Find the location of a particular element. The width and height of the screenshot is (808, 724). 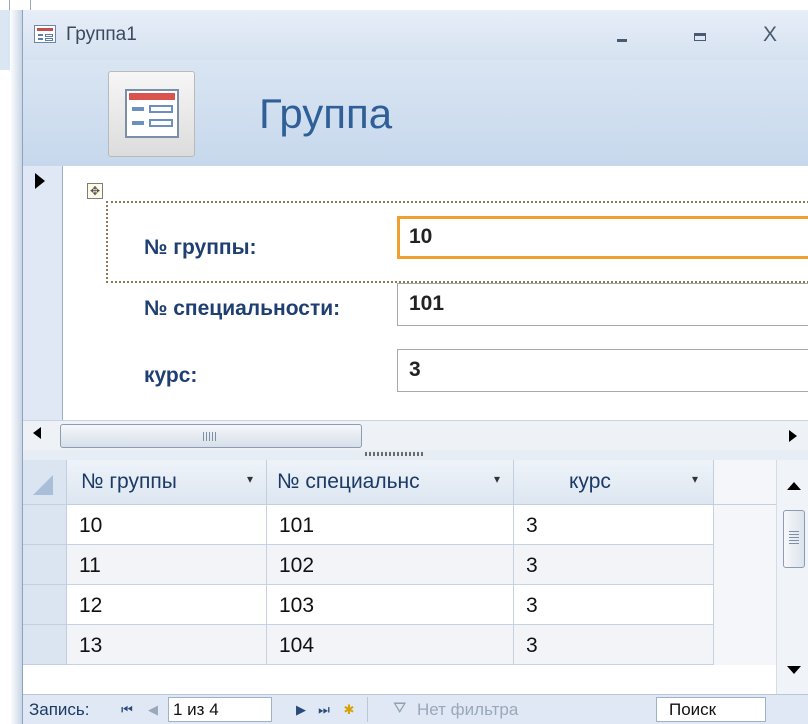

select-all-corner is located at coordinates (45, 482).